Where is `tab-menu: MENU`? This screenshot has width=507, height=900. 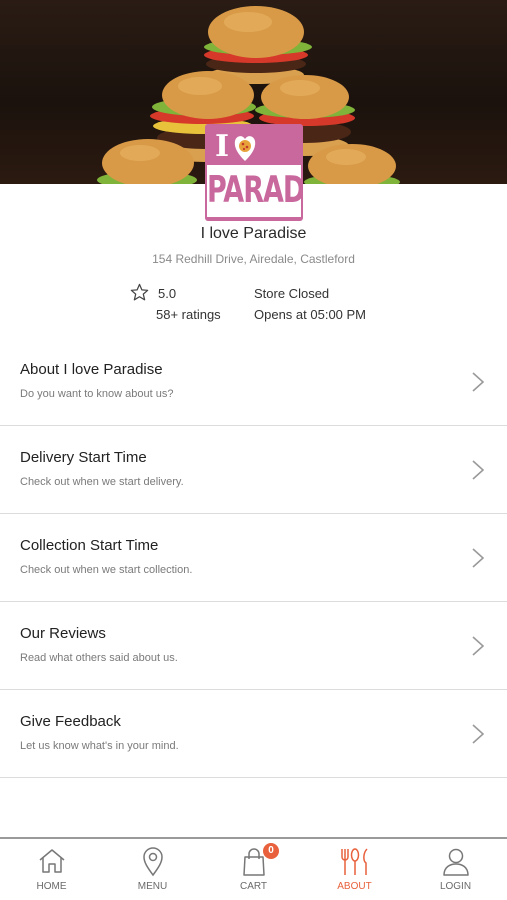
tab-menu: MENU is located at coordinates (152, 869).